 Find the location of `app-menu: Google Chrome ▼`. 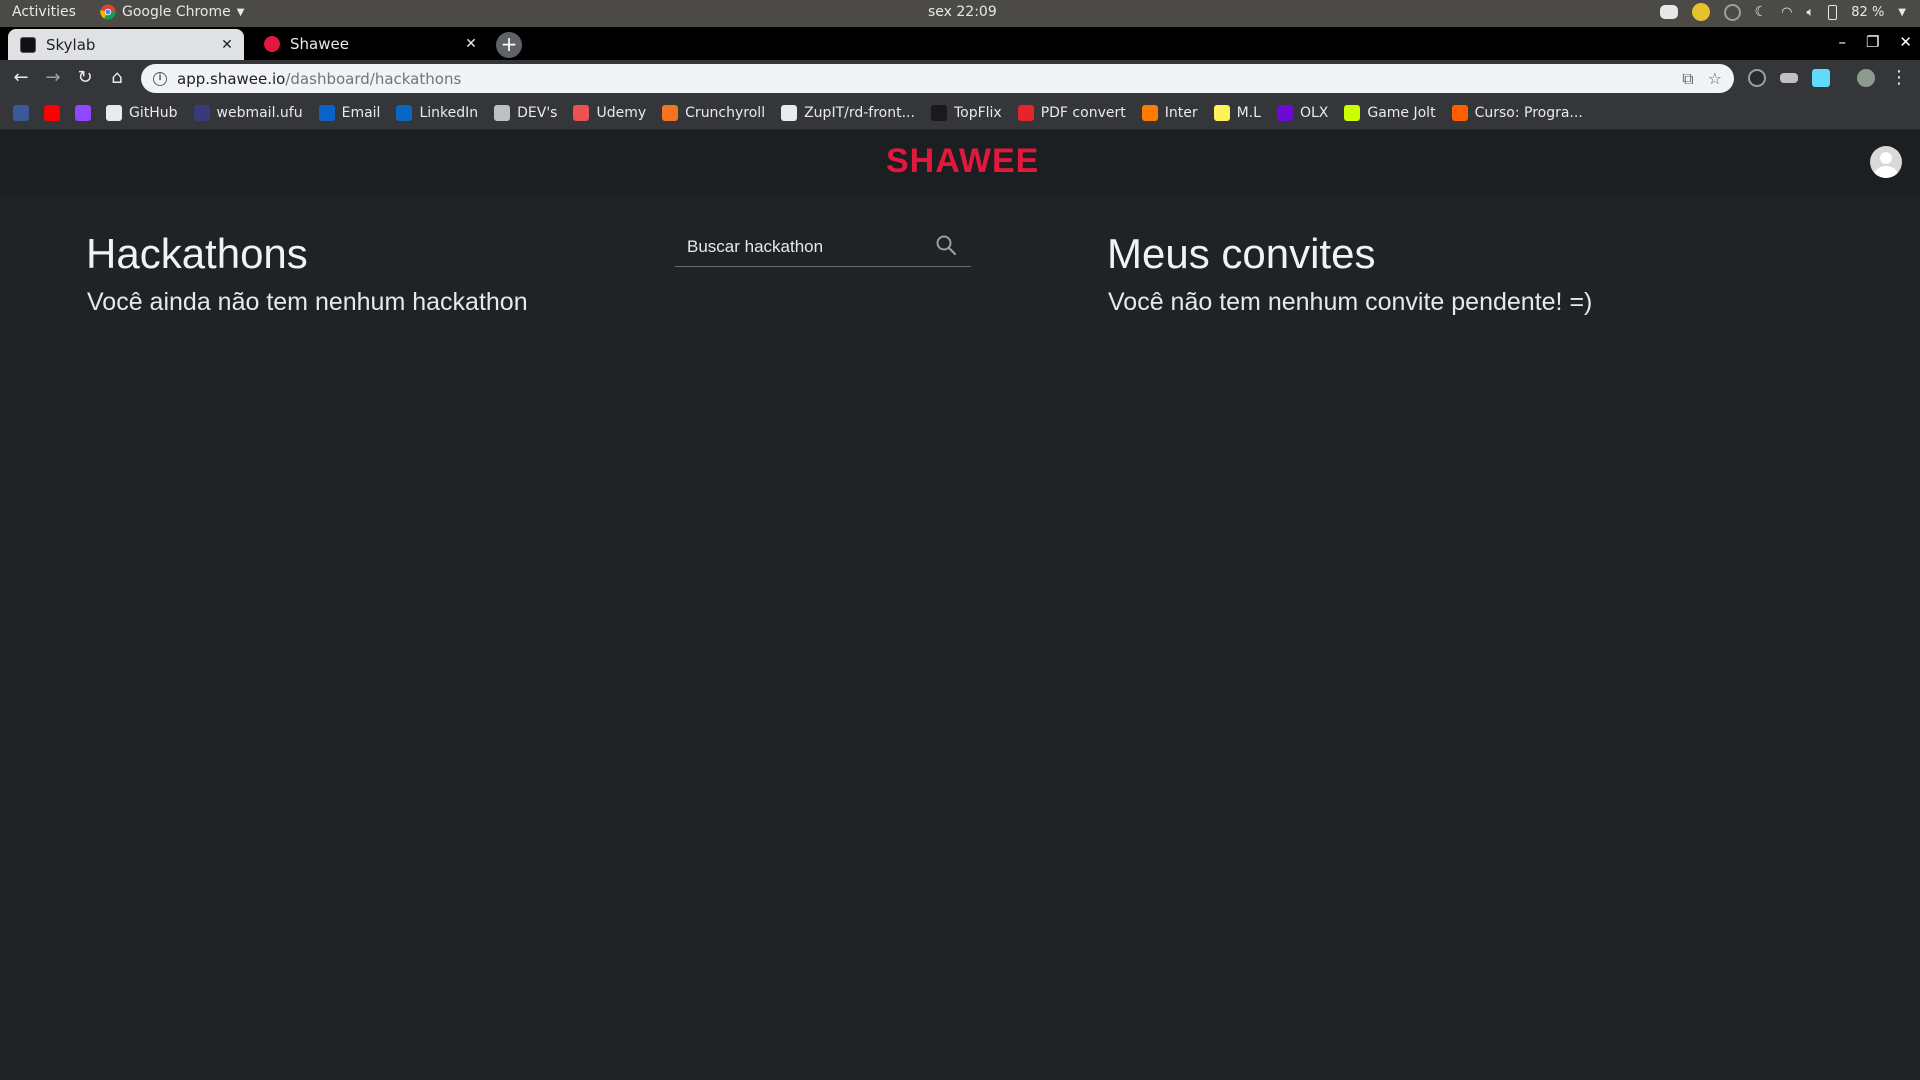

app-menu: Google Chrome ▼ is located at coordinates (172, 12).